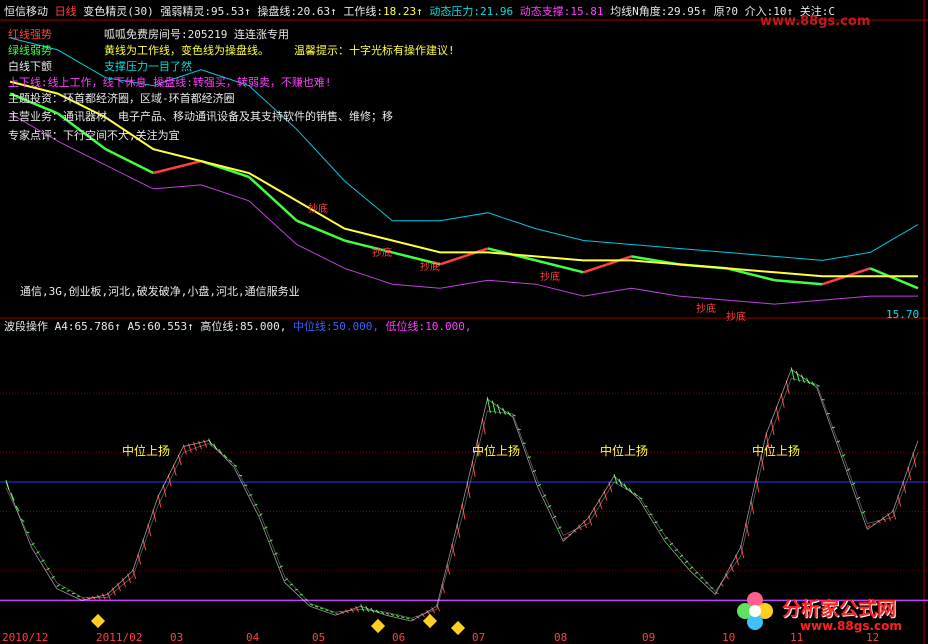 Image resolution: width=928 pixels, height=644 pixels. Describe the element at coordinates (170, 326) in the screenshot. I see `a5-value: 60.553↑` at that location.